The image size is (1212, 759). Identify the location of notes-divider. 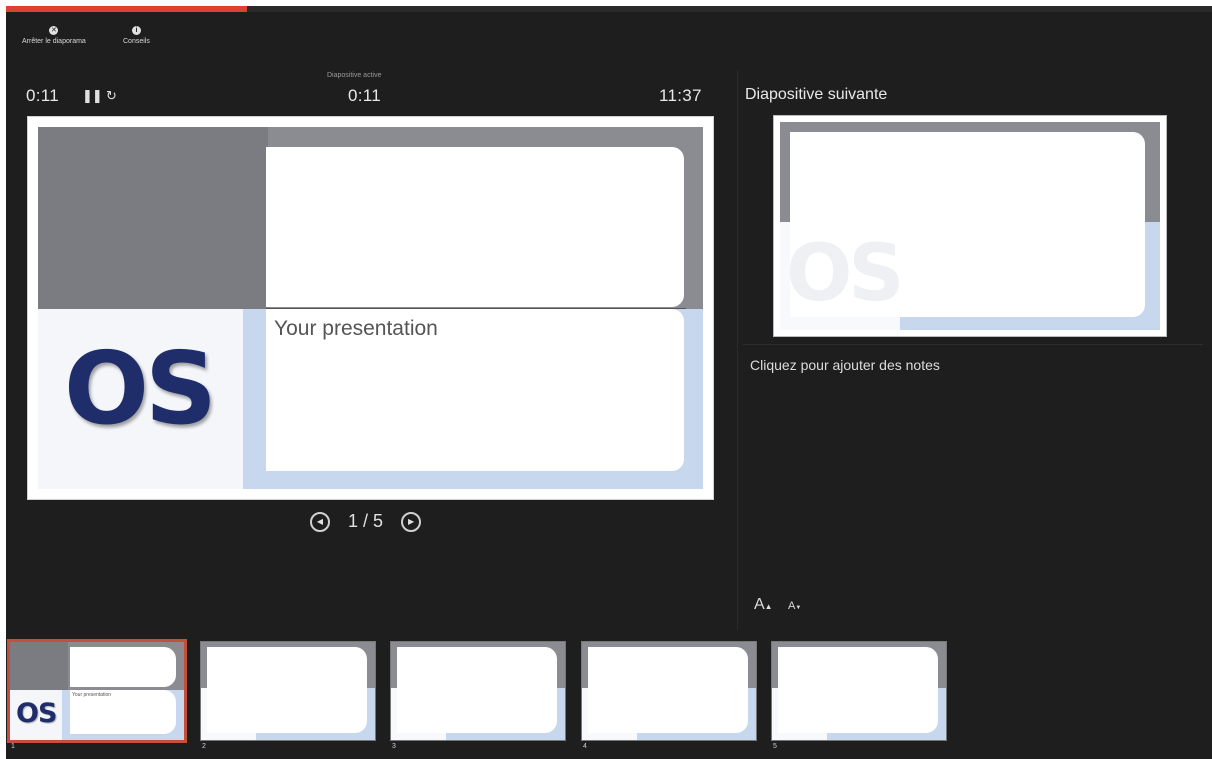
(973, 344).